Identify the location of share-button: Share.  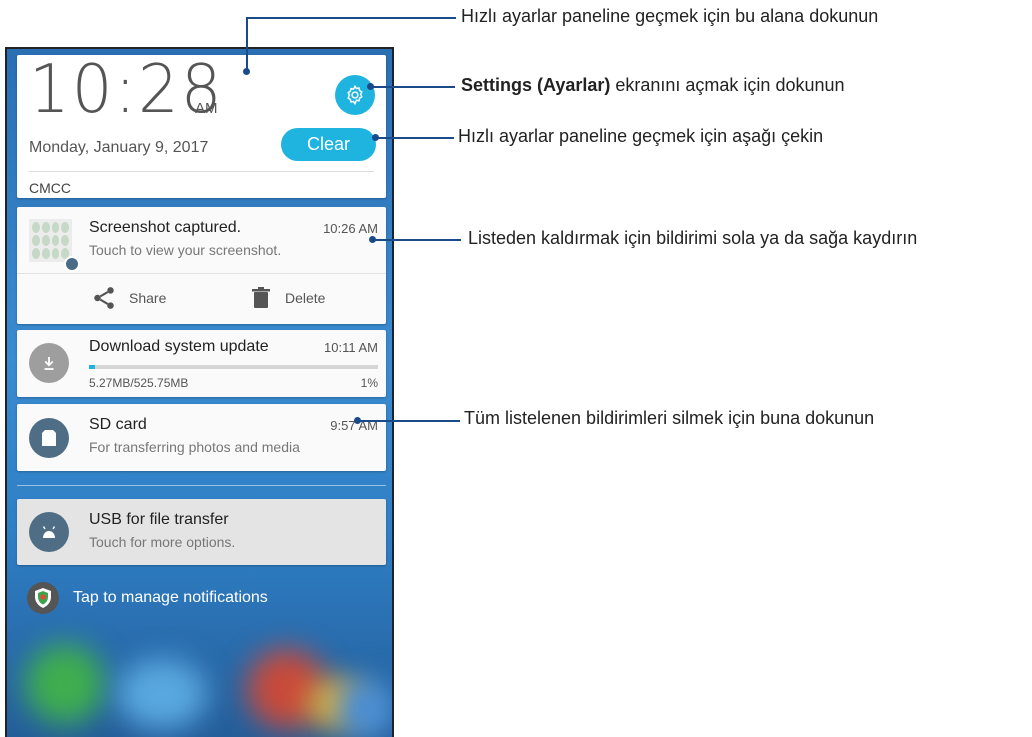
(128, 298).